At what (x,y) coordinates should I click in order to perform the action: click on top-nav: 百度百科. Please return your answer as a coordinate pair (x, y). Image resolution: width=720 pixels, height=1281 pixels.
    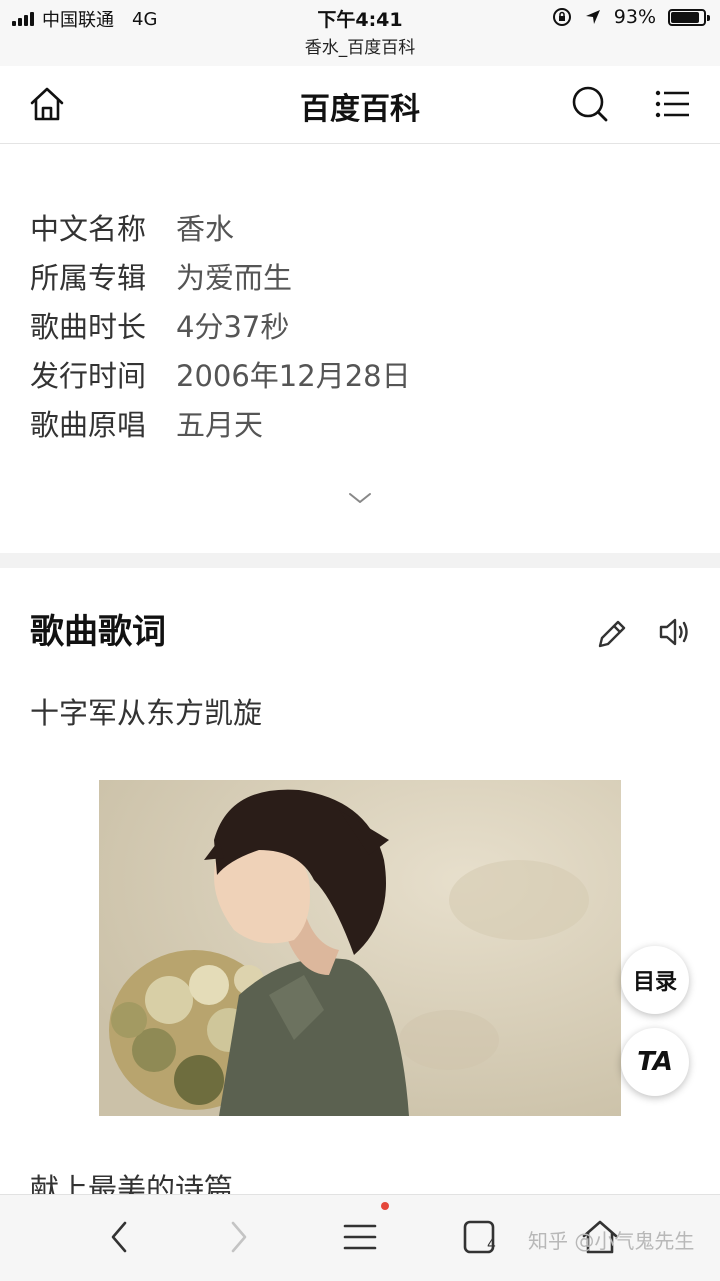
    Looking at the image, I should click on (360, 105).